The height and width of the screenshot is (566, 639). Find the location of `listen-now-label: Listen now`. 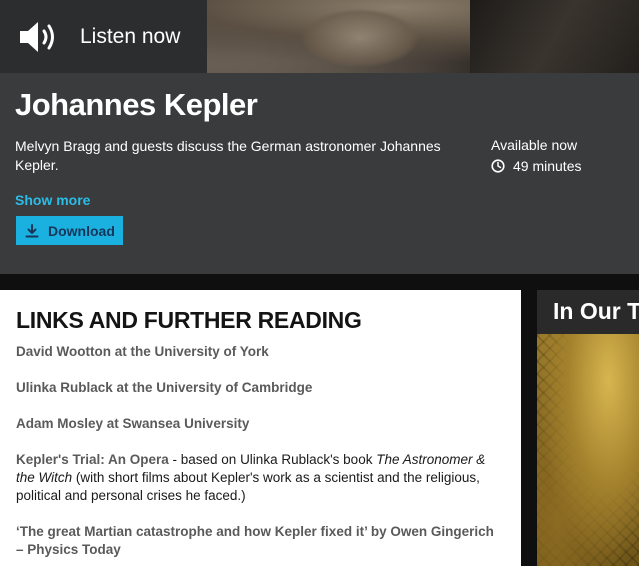

listen-now-label: Listen now is located at coordinates (130, 36).